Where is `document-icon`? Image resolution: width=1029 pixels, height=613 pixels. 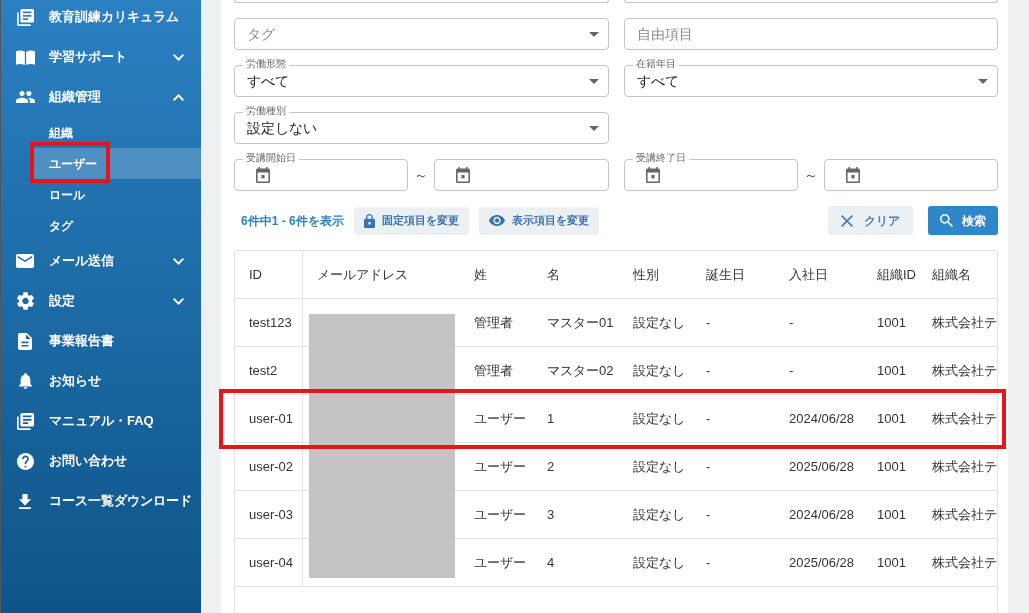 document-icon is located at coordinates (25, 341).